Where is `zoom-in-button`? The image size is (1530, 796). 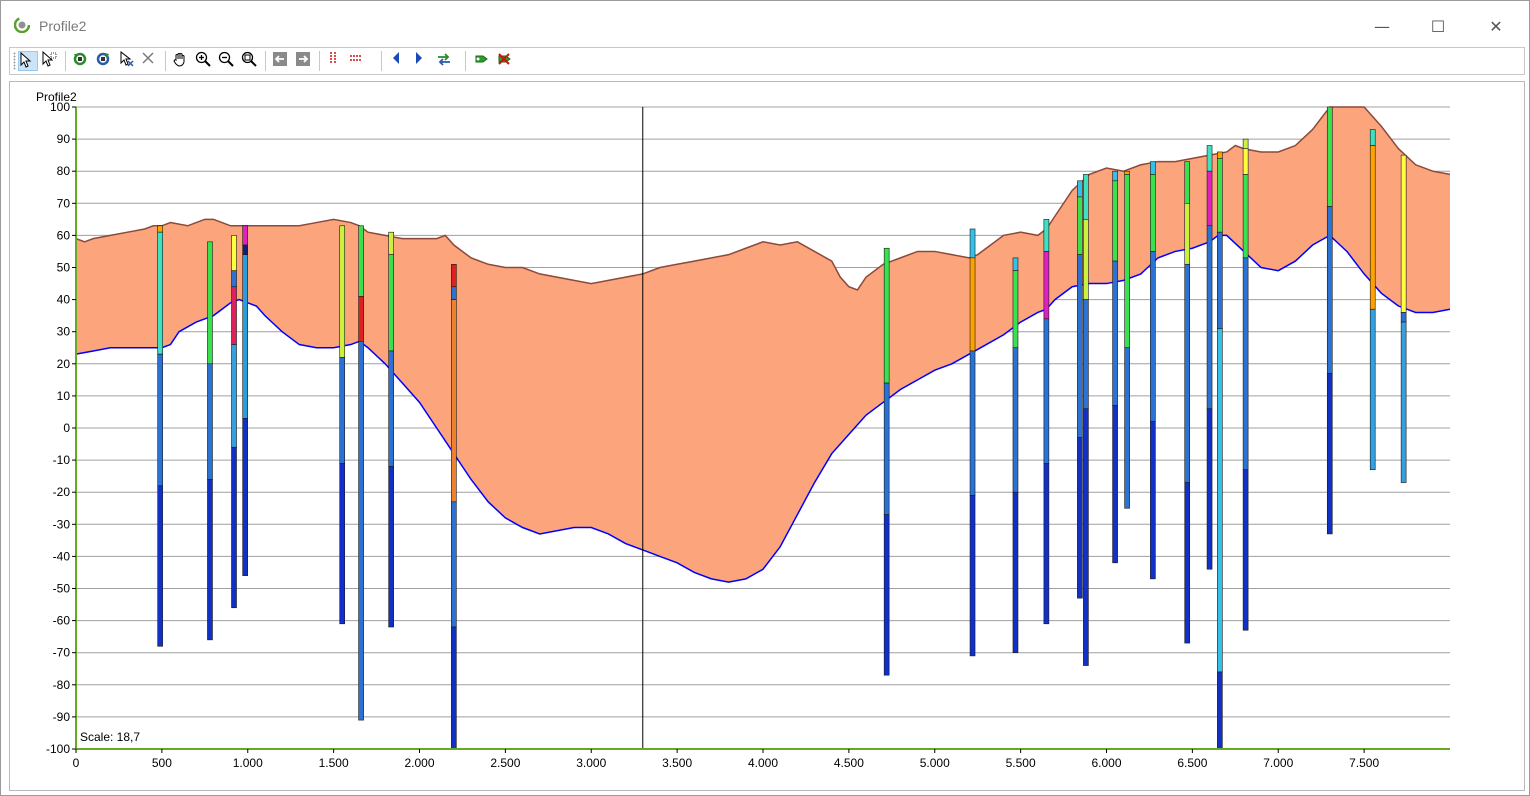 zoom-in-button is located at coordinates (205, 61).